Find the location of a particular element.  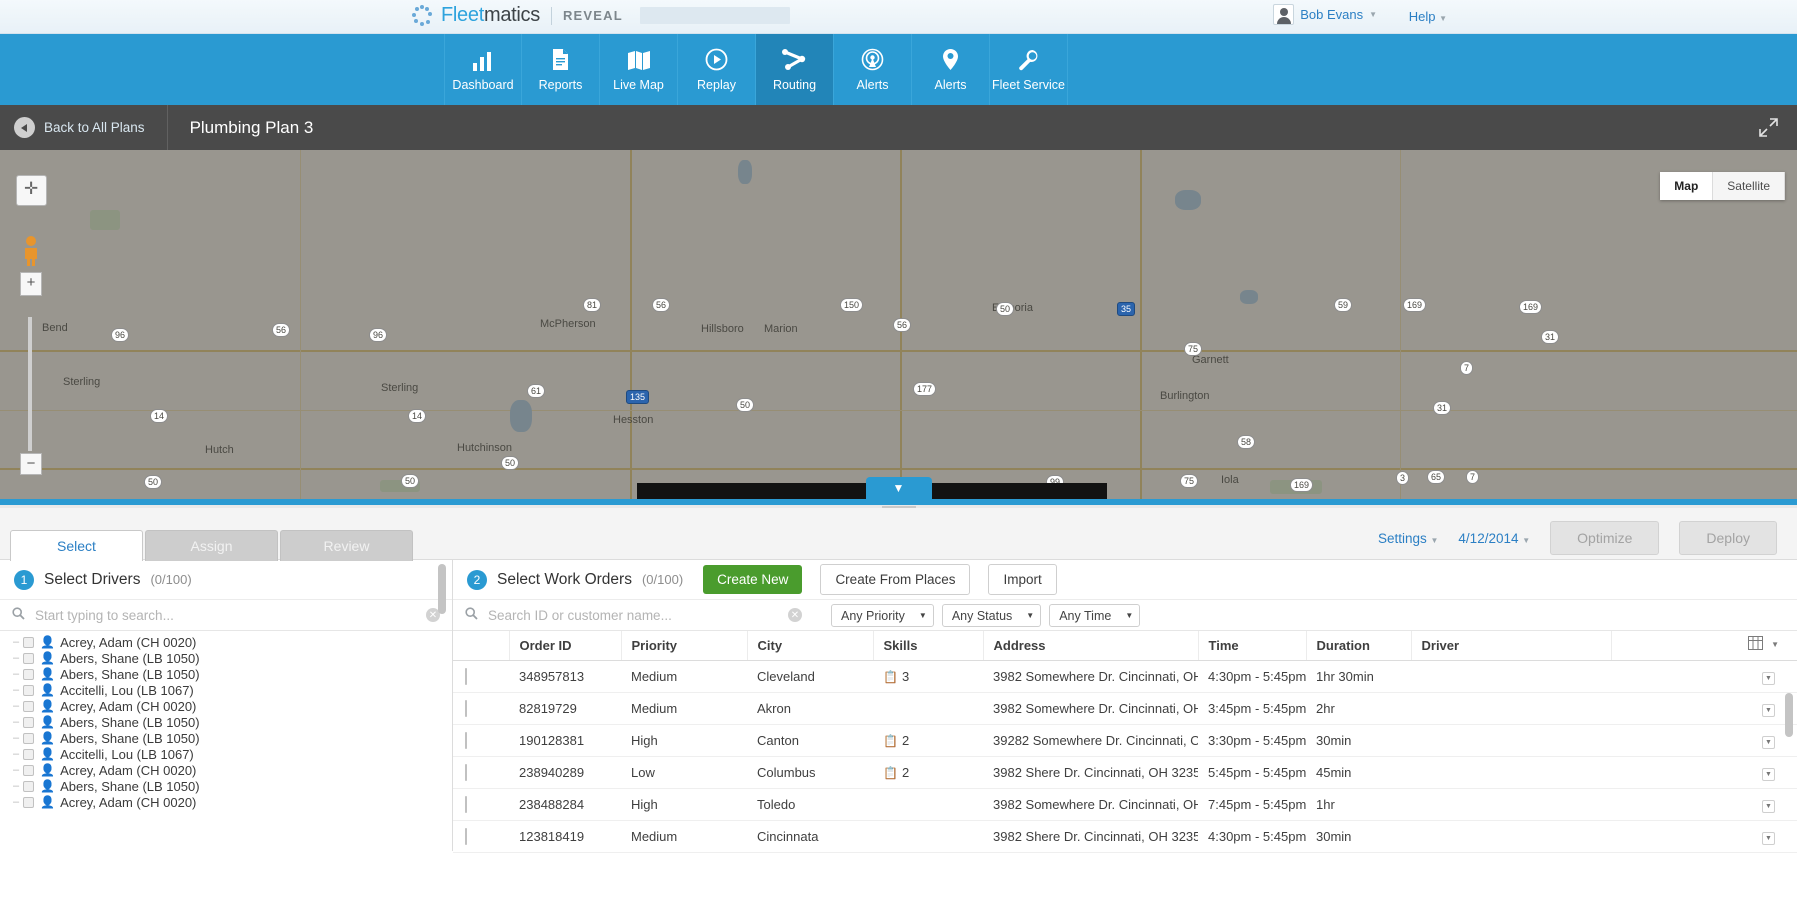

tab-review: Review is located at coordinates (346, 545).